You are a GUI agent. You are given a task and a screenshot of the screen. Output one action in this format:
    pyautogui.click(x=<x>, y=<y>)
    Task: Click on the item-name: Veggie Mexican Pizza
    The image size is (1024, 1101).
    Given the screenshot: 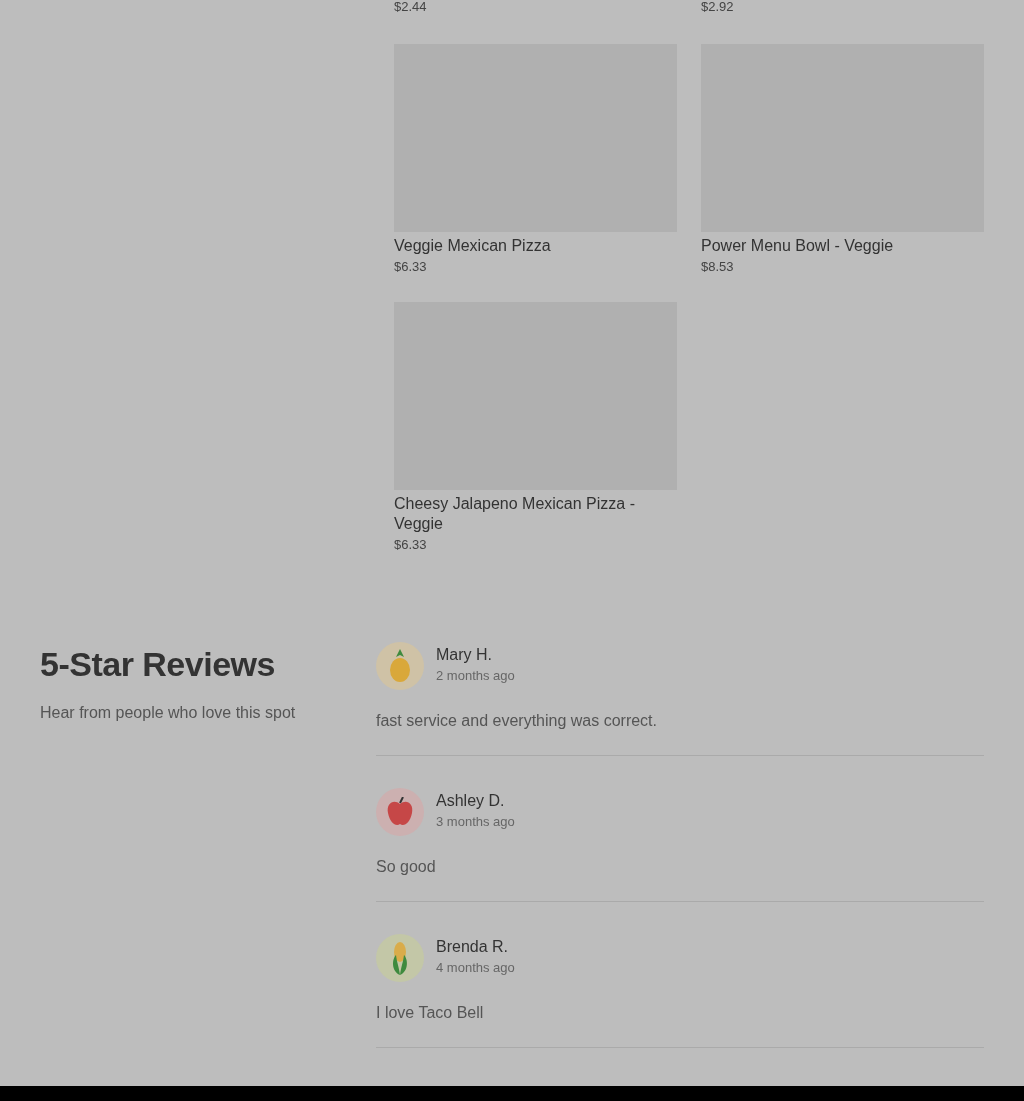 What is the action you would take?
    pyautogui.click(x=535, y=246)
    